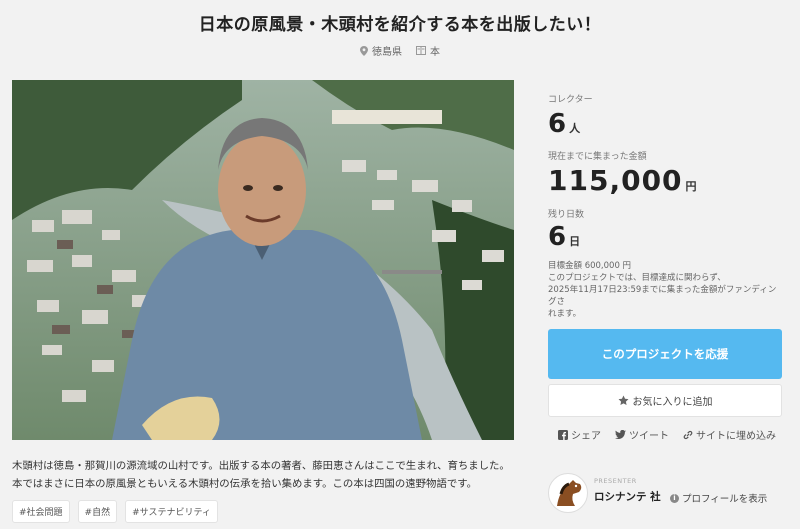  What do you see at coordinates (672, 402) in the screenshot?
I see `favorite-label: お気に入りに追加` at bounding box center [672, 402].